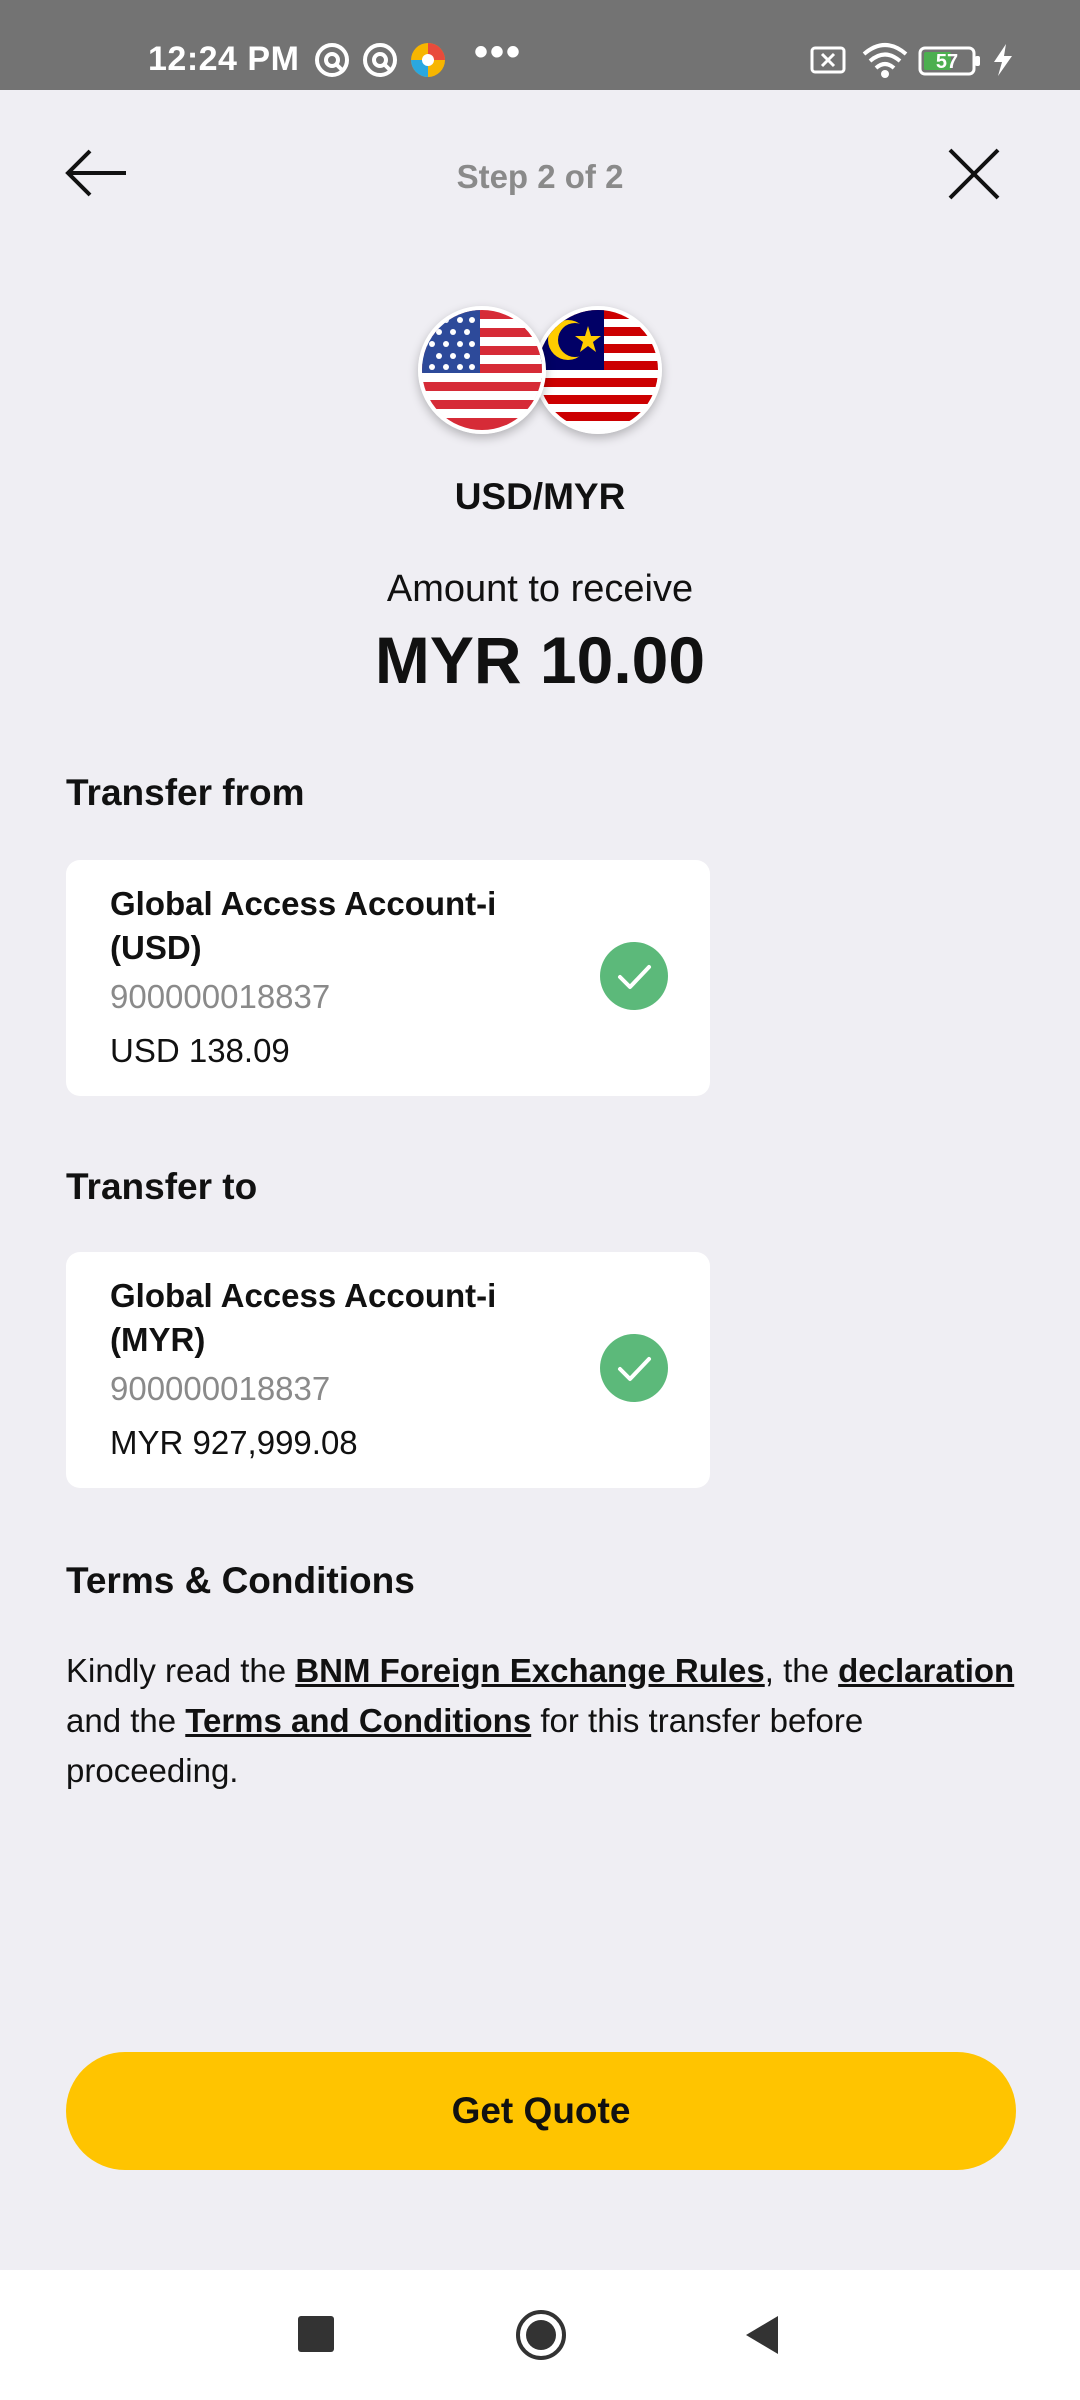  I want to click on account-name: Global Access Account-i (MYR), so click(303, 1317).